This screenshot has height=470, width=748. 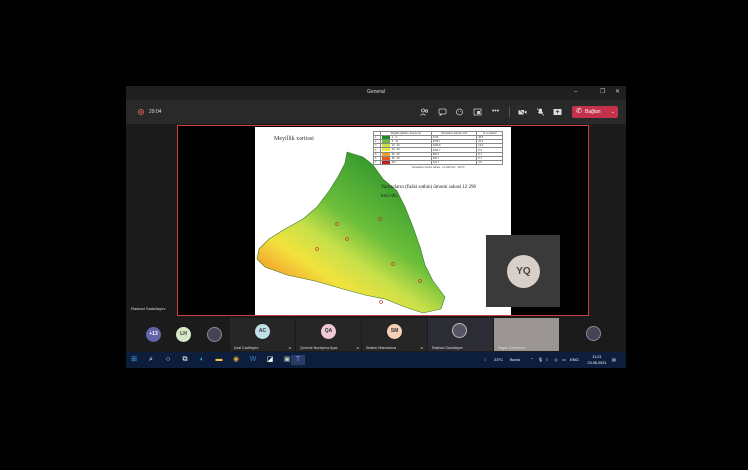 I want to click on react-icon, so click(x=459, y=112).